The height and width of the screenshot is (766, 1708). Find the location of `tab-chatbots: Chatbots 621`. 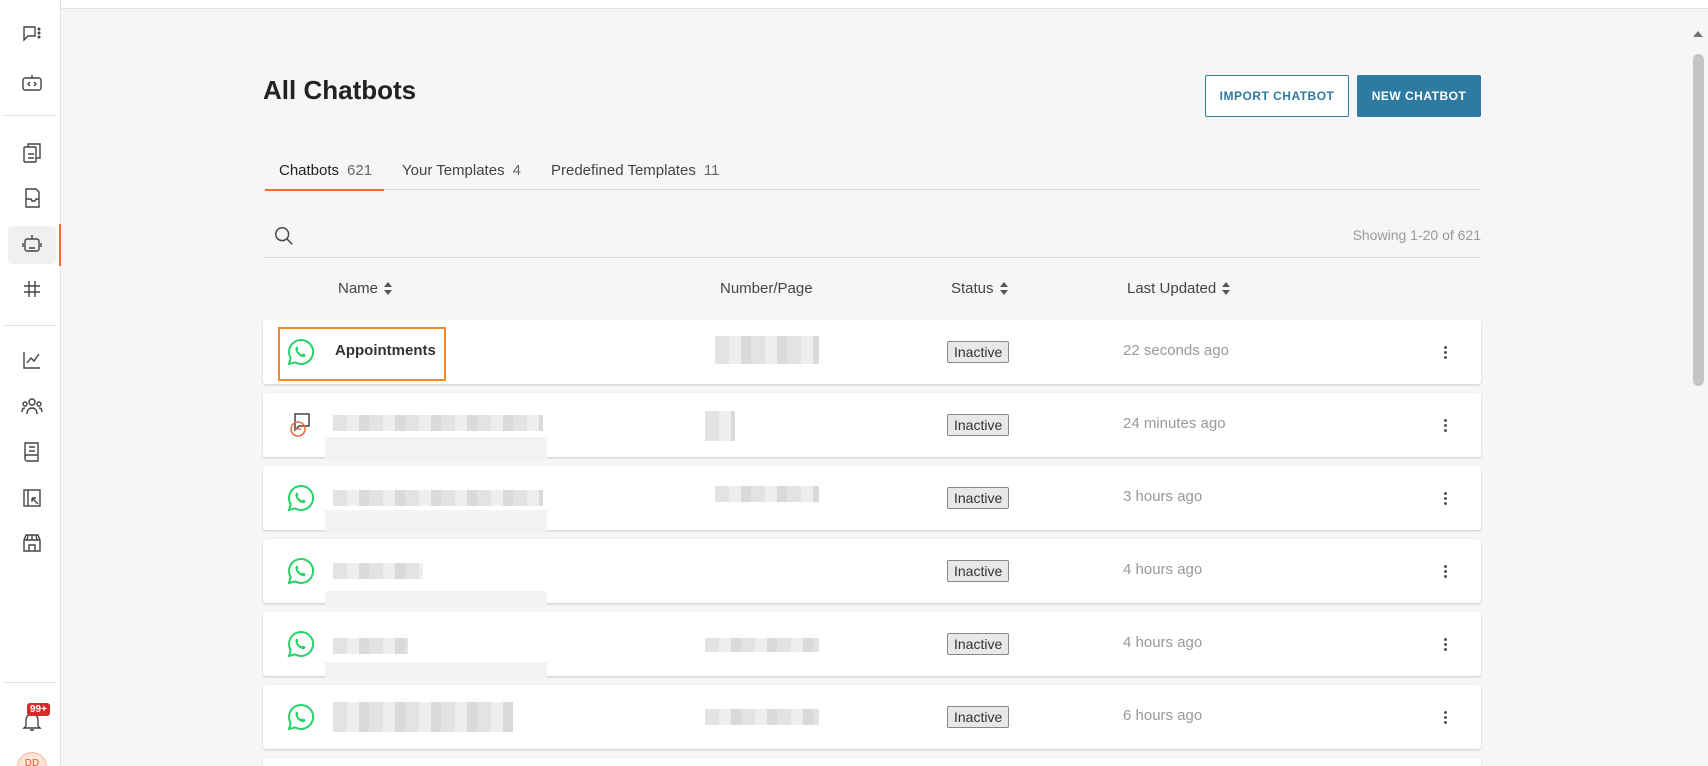

tab-chatbots: Chatbots 621 is located at coordinates (324, 170).